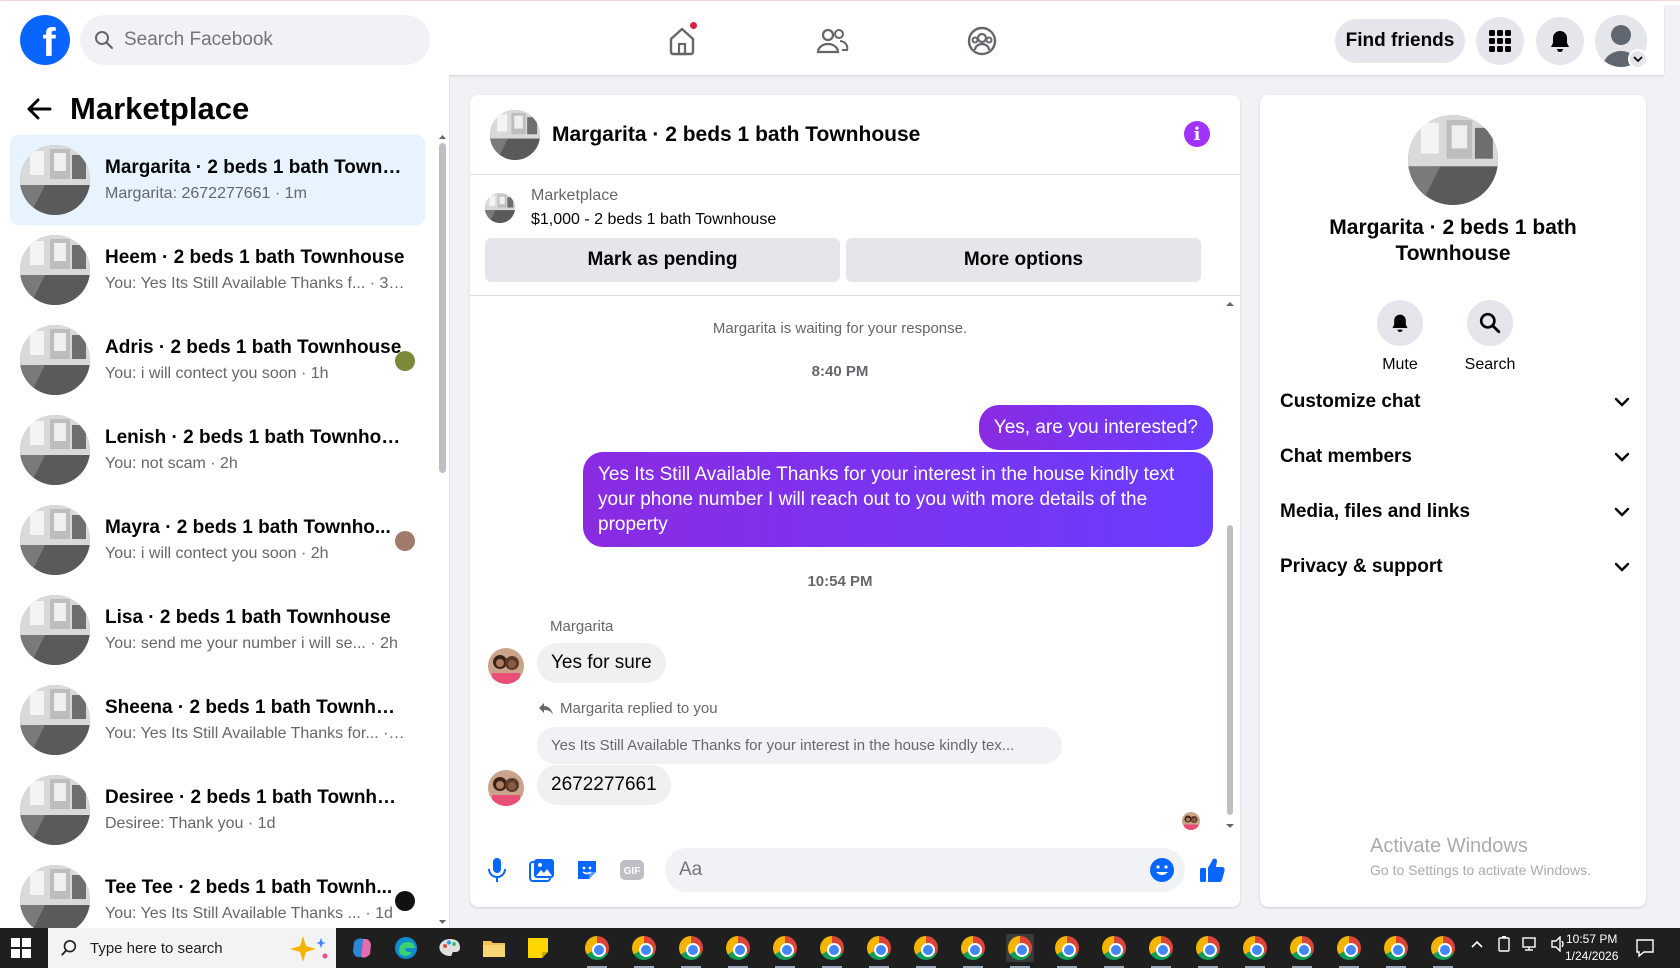  What do you see at coordinates (39, 109) in the screenshot?
I see `back-arrow-icon` at bounding box center [39, 109].